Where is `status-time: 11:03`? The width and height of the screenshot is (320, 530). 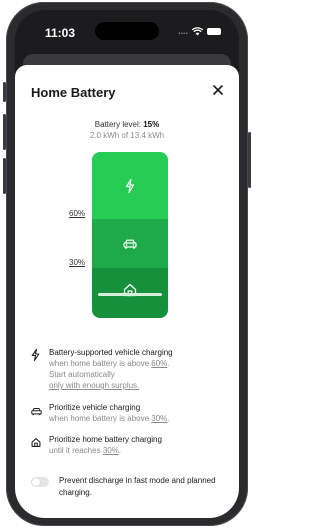 status-time: 11:03 is located at coordinates (60, 33).